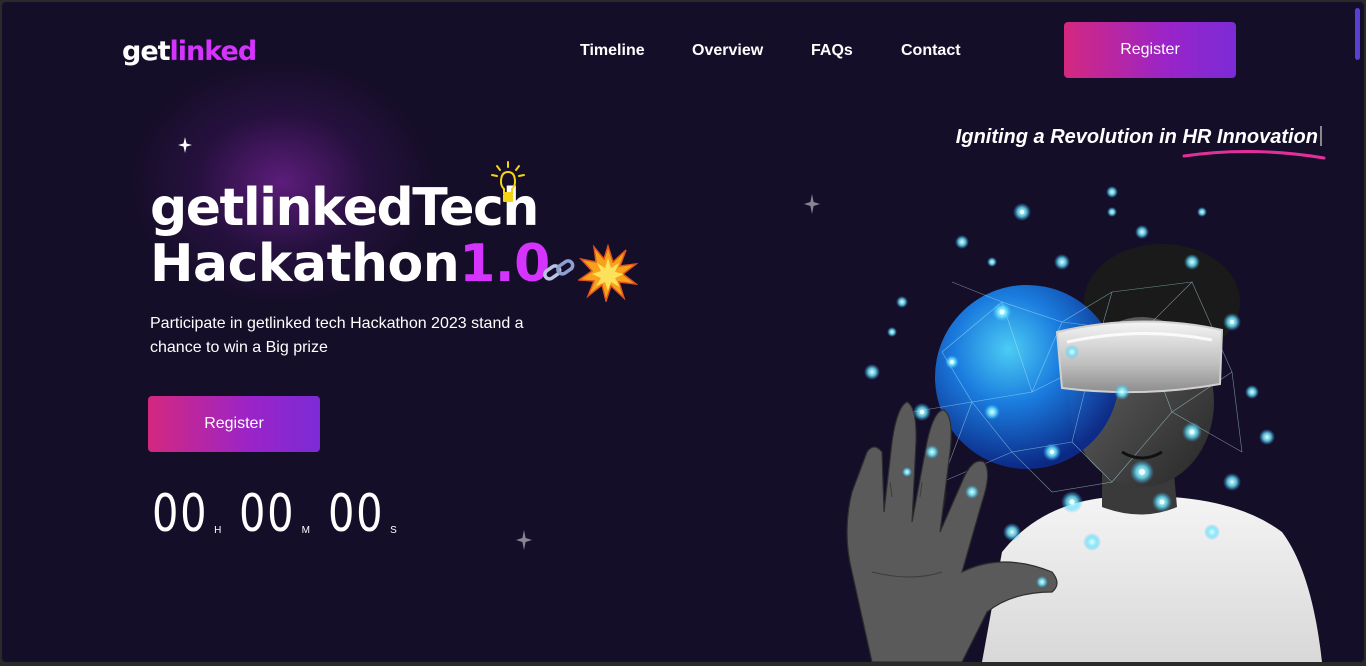 The image size is (1366, 666). I want to click on countdown-seconds: 00, so click(356, 514).